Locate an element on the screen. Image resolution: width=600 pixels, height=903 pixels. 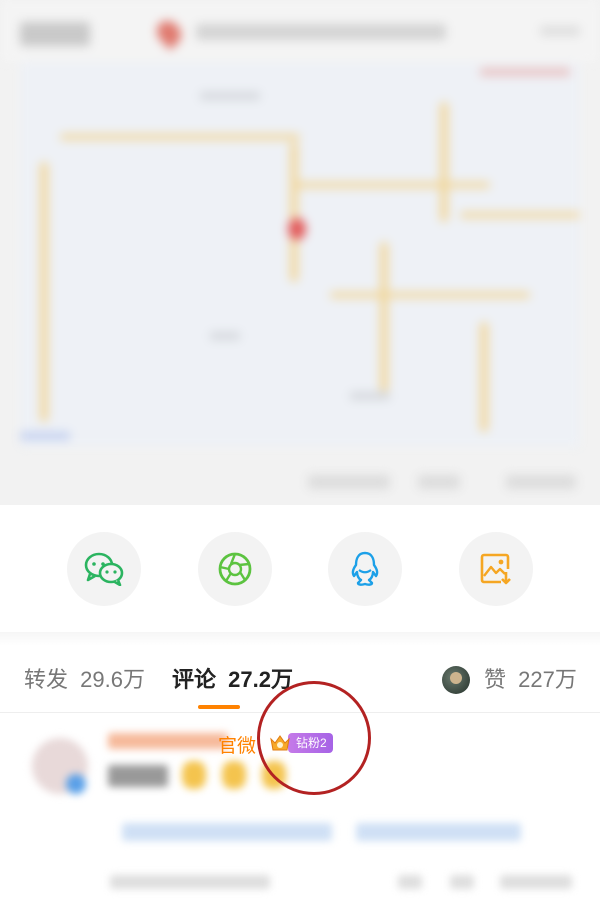
tab-comment-label: 评论 is located at coordinates (194, 679).